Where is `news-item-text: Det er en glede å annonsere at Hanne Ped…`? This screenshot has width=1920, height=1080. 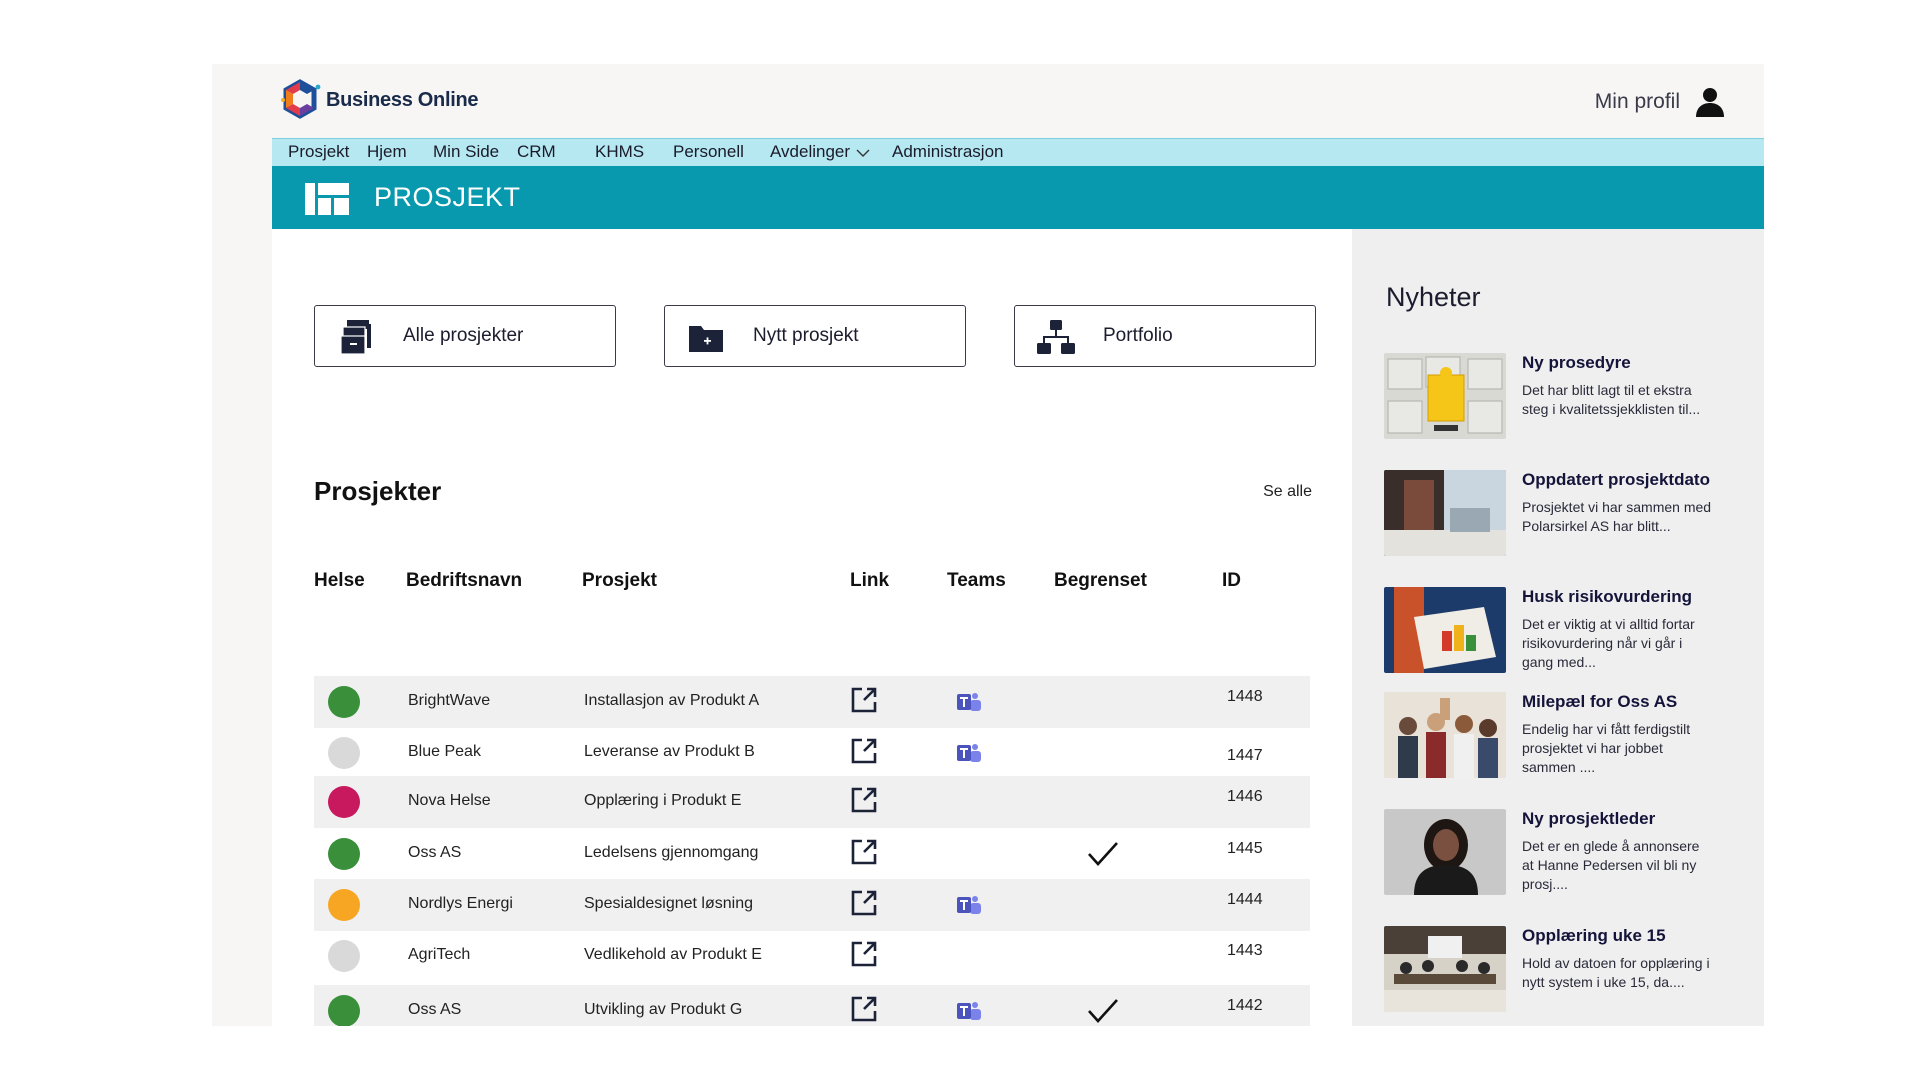 news-item-text: Det er en glede å annonsere at Hanne Ped… is located at coordinates (1611, 865).